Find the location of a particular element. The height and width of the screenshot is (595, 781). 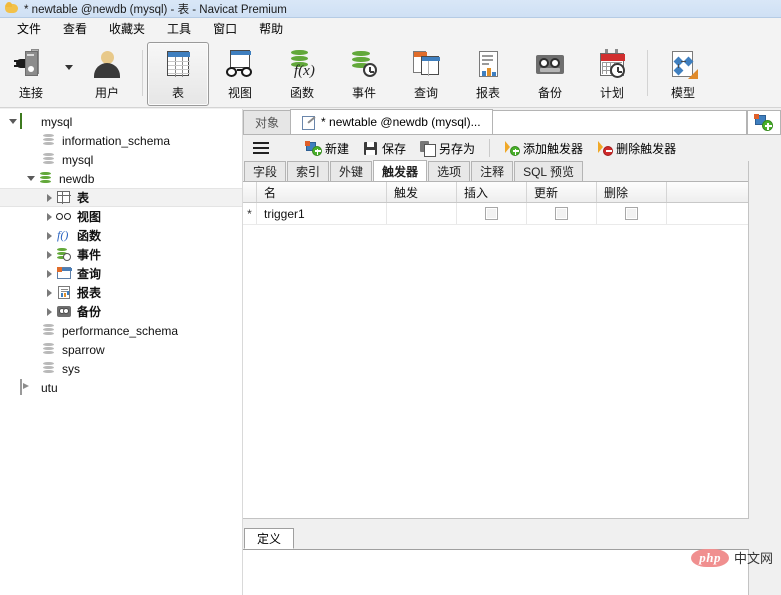

editor-action-toolbar: 新建 保存 另存为 添加触发器 删除触发器 is located at coordinates (512, 148).